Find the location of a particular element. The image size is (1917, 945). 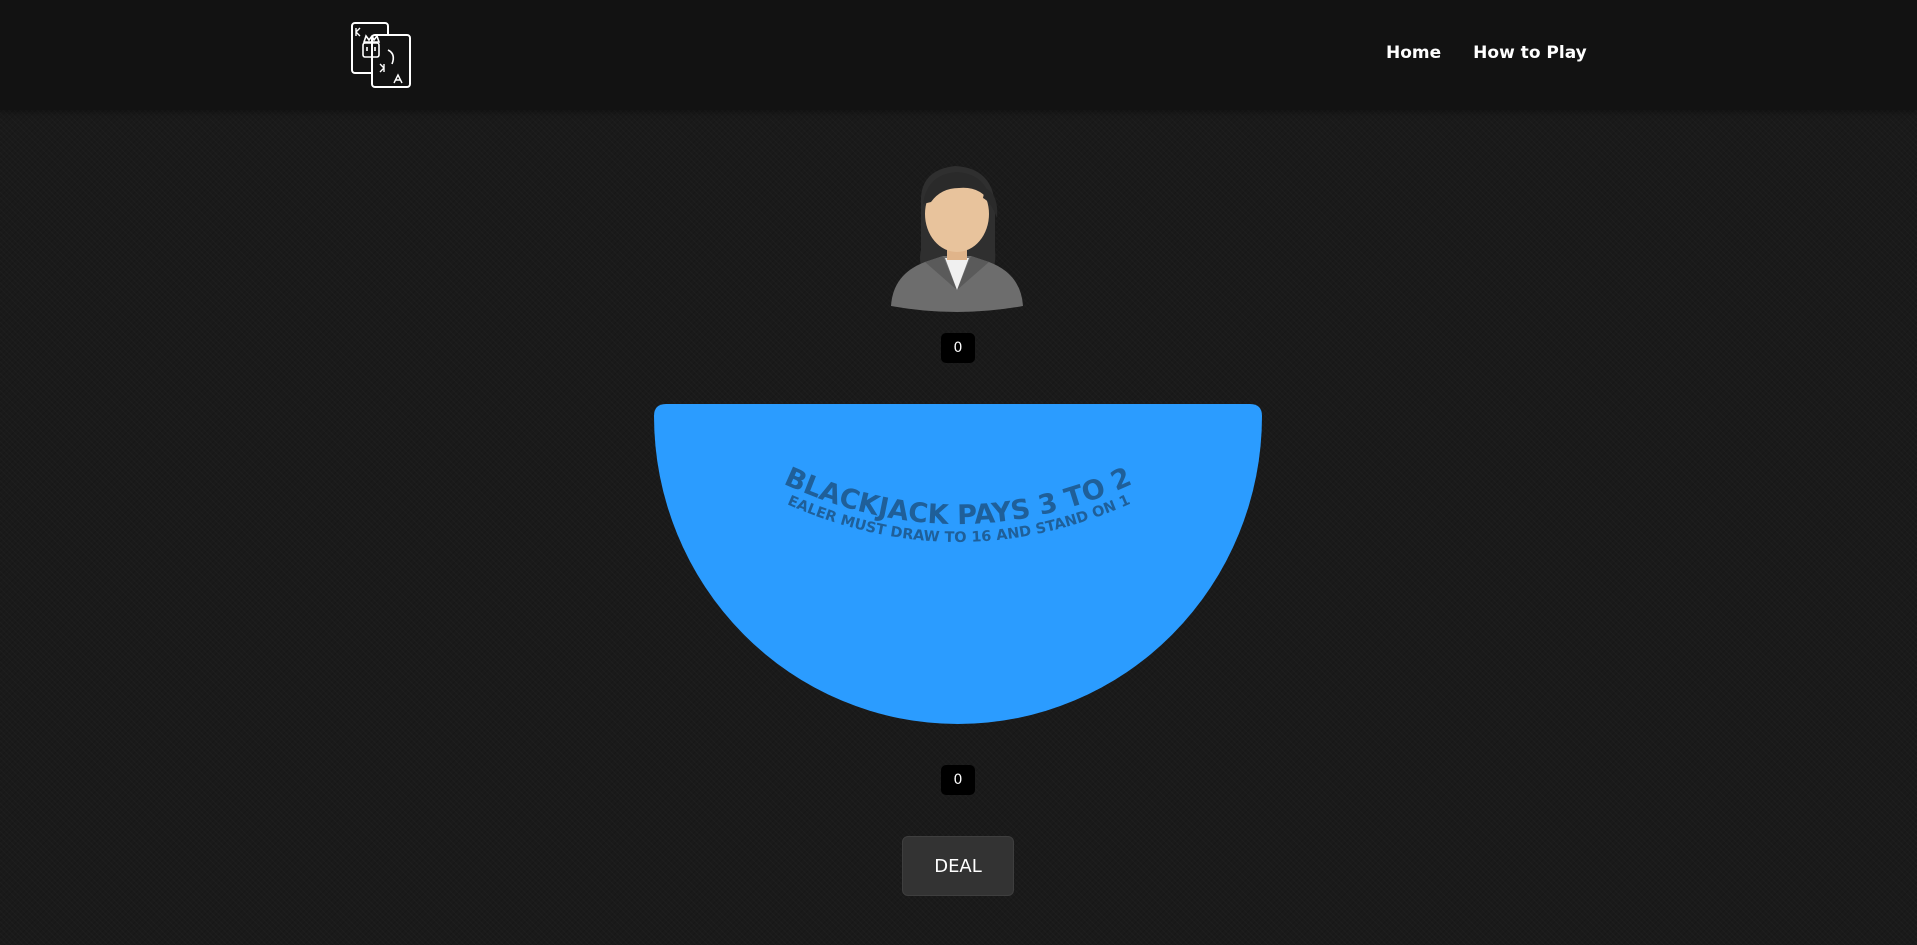

navbar: Home How to Play is located at coordinates (958, 55).